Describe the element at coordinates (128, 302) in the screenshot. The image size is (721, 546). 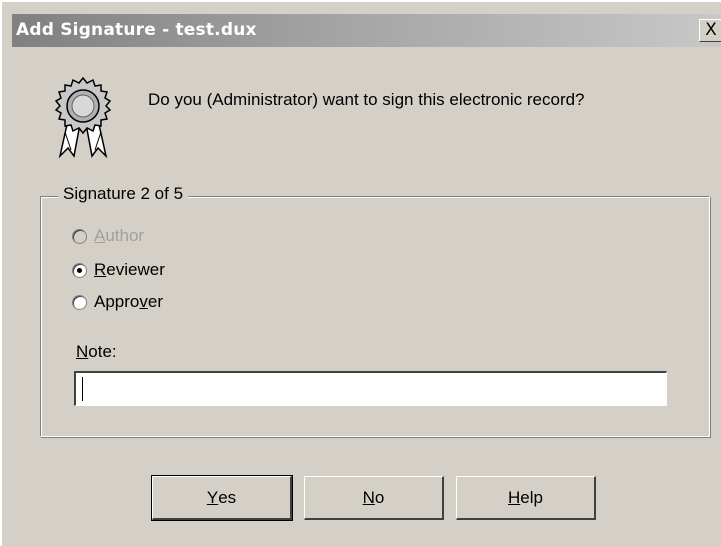
I see `radio-approver-label: Approver` at that location.